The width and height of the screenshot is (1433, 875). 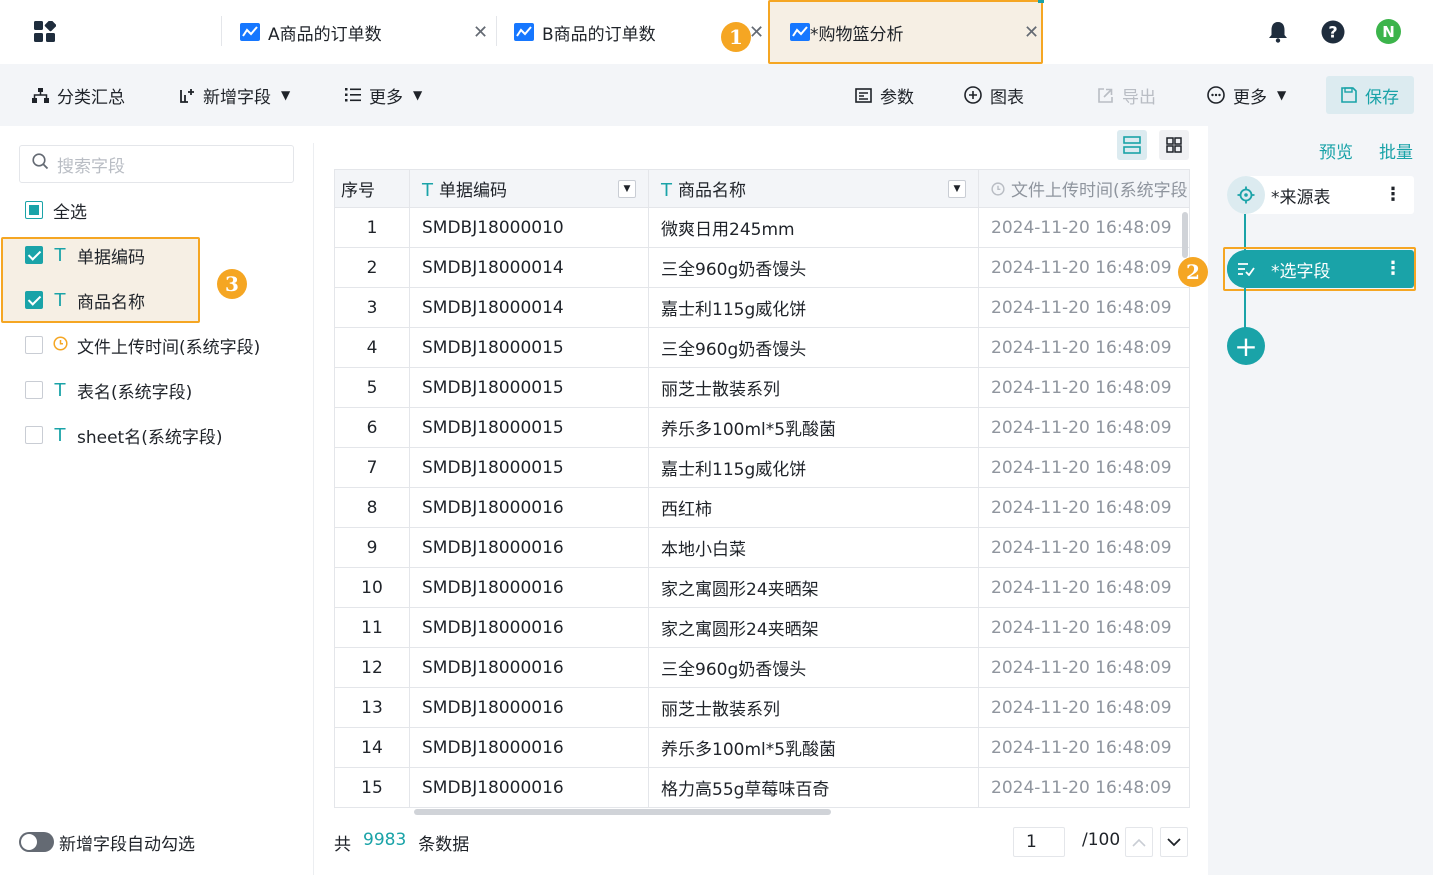 What do you see at coordinates (187, 95) in the screenshot?
I see `add-field-icon` at bounding box center [187, 95].